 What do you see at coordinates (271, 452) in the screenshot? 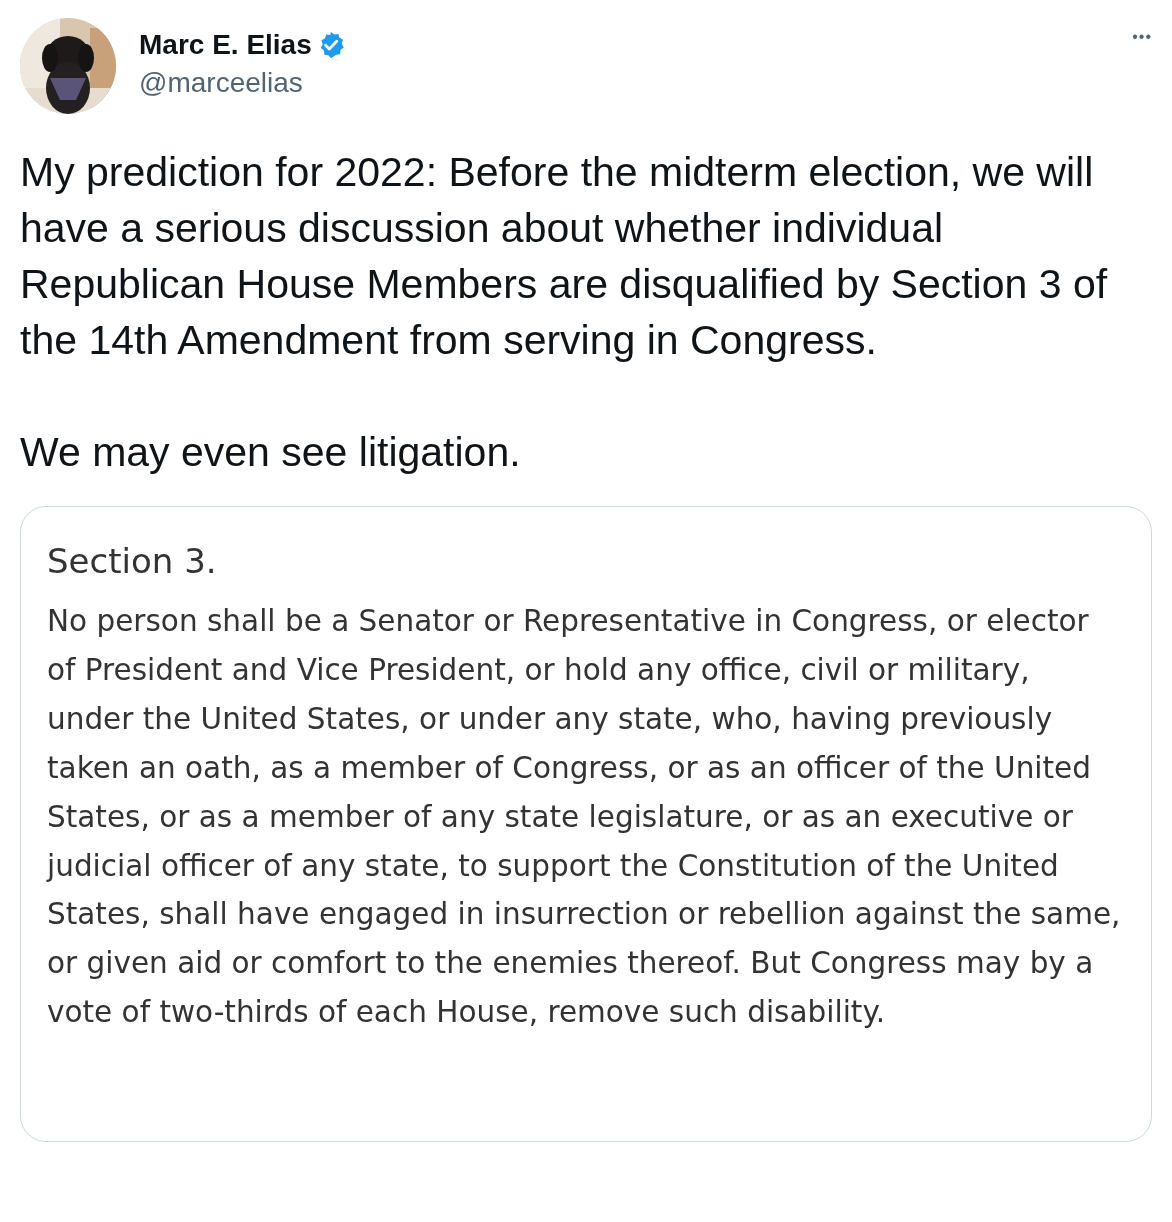
I see `tweet-text: We may even see litigation.` at bounding box center [271, 452].